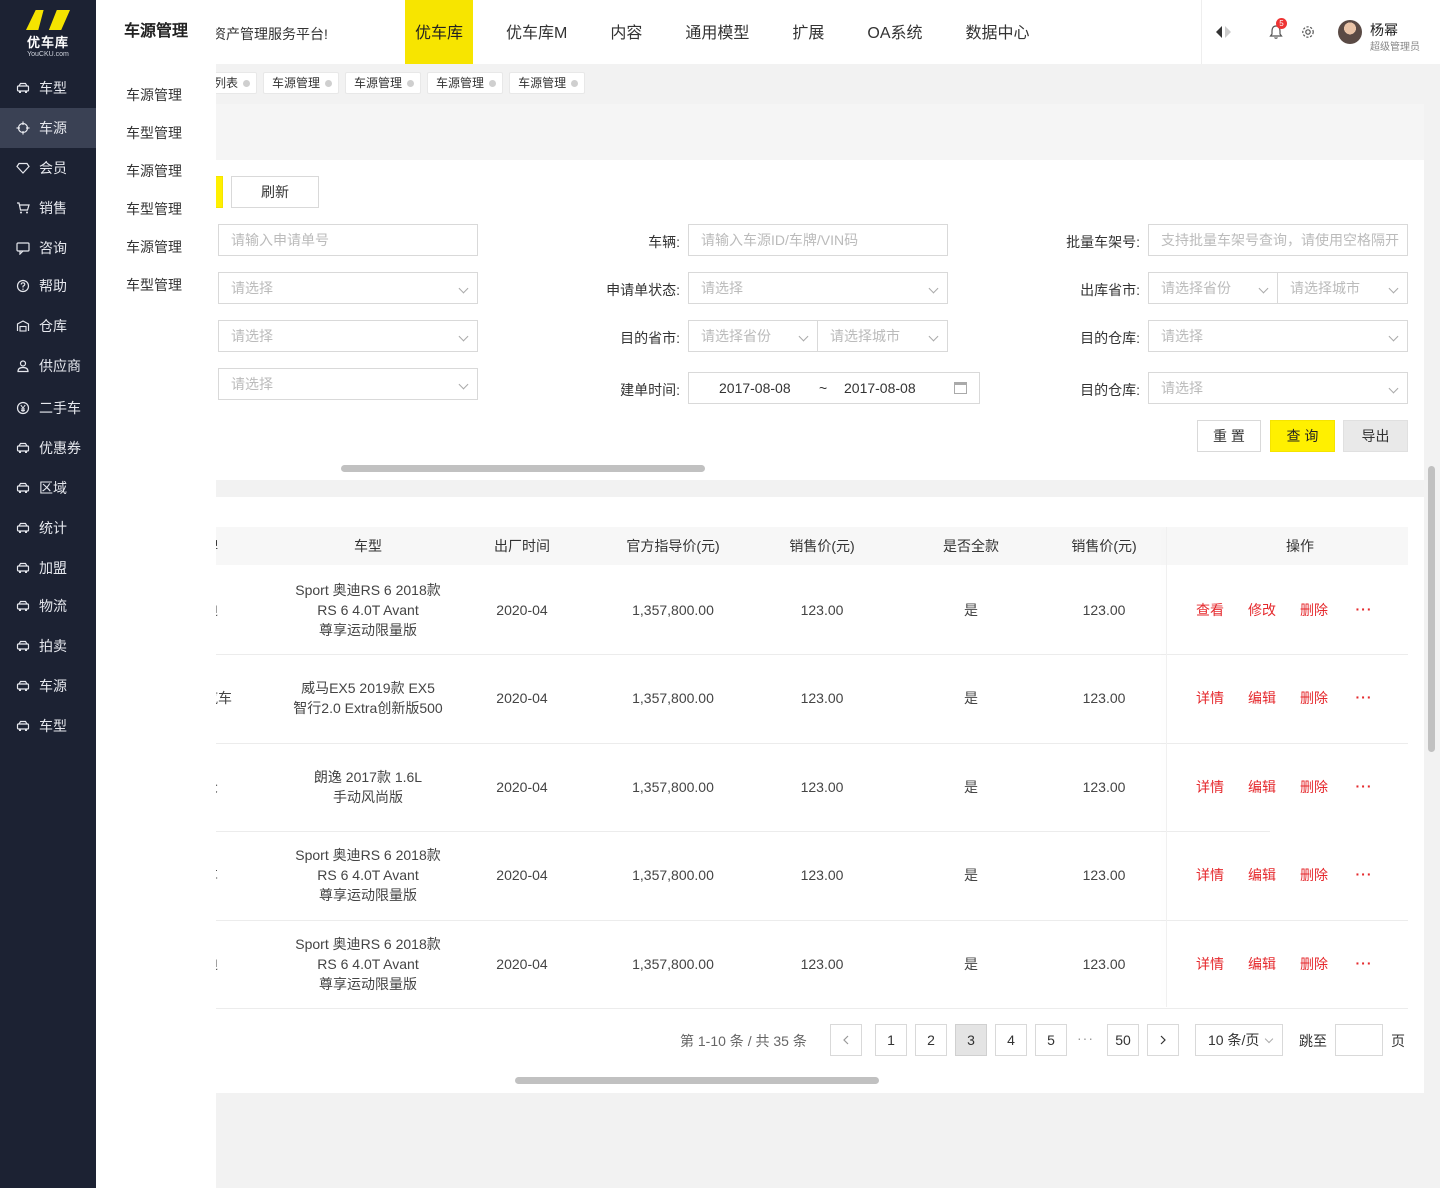 Image resolution: width=1440 pixels, height=1188 pixels. What do you see at coordinates (48, 726) in the screenshot?
I see `sidebar-item-16: 车型` at bounding box center [48, 726].